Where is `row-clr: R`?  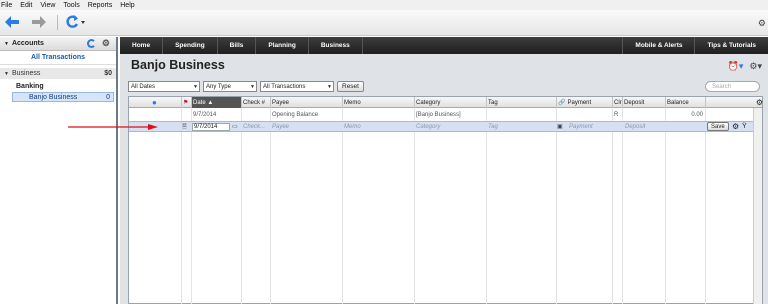
row-clr: R is located at coordinates (616, 114).